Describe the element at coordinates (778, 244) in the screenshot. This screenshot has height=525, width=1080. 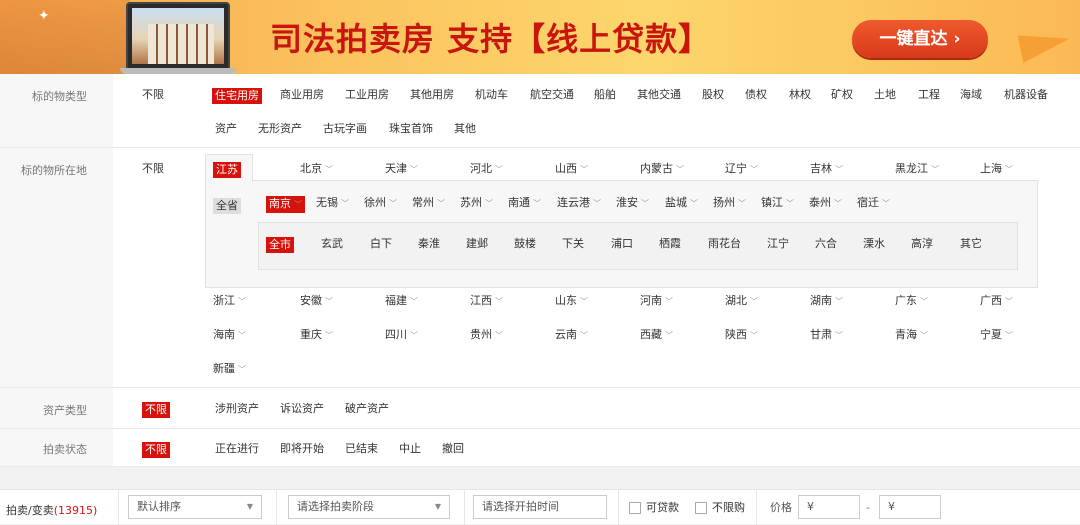
I see `district-item: 江宁` at that location.